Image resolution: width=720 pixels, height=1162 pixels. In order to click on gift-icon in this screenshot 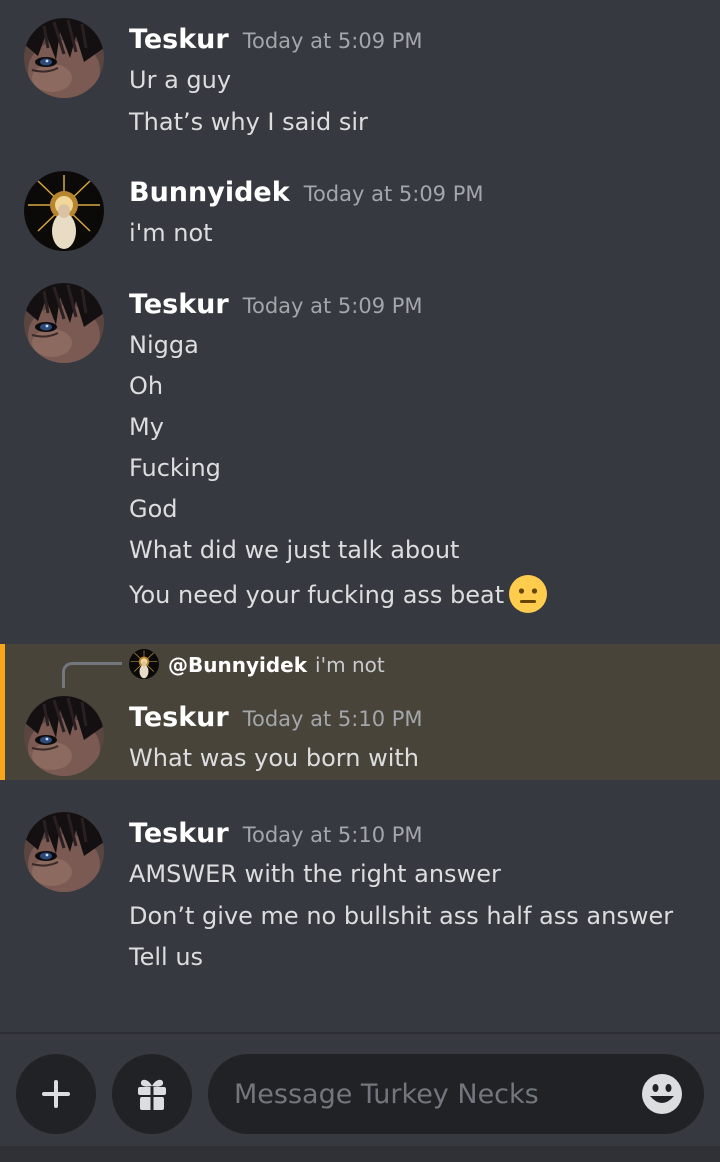, I will do `click(152, 1094)`.